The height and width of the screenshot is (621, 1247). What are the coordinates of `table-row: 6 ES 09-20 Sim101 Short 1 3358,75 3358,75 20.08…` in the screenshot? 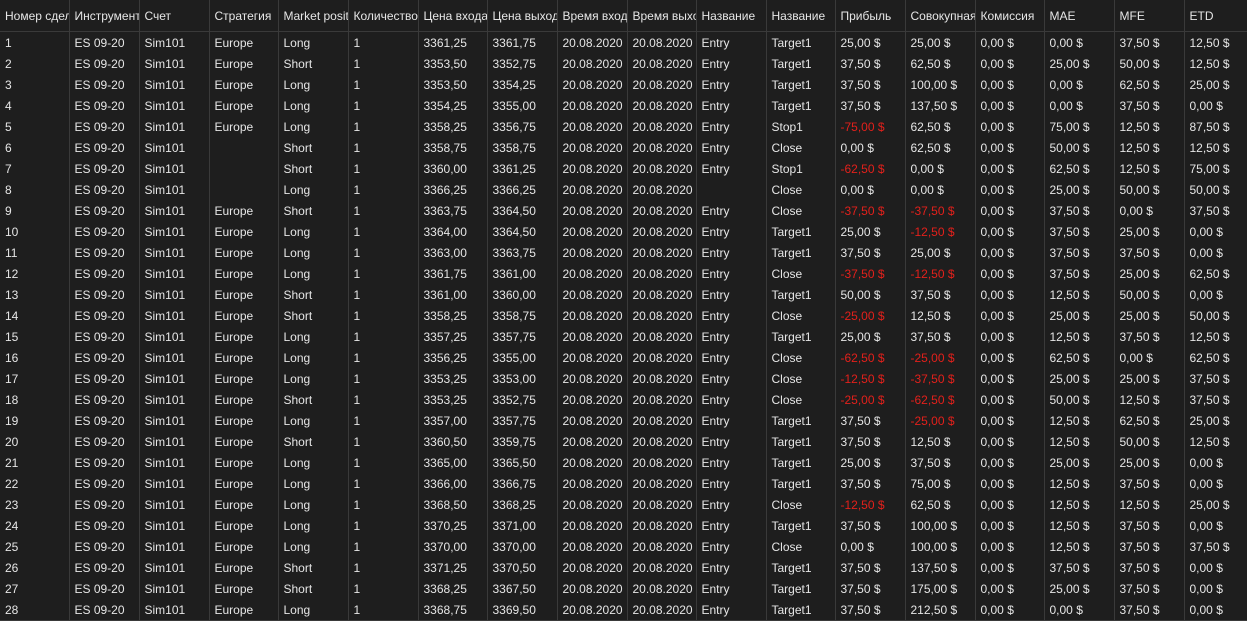 It's located at (623, 147).